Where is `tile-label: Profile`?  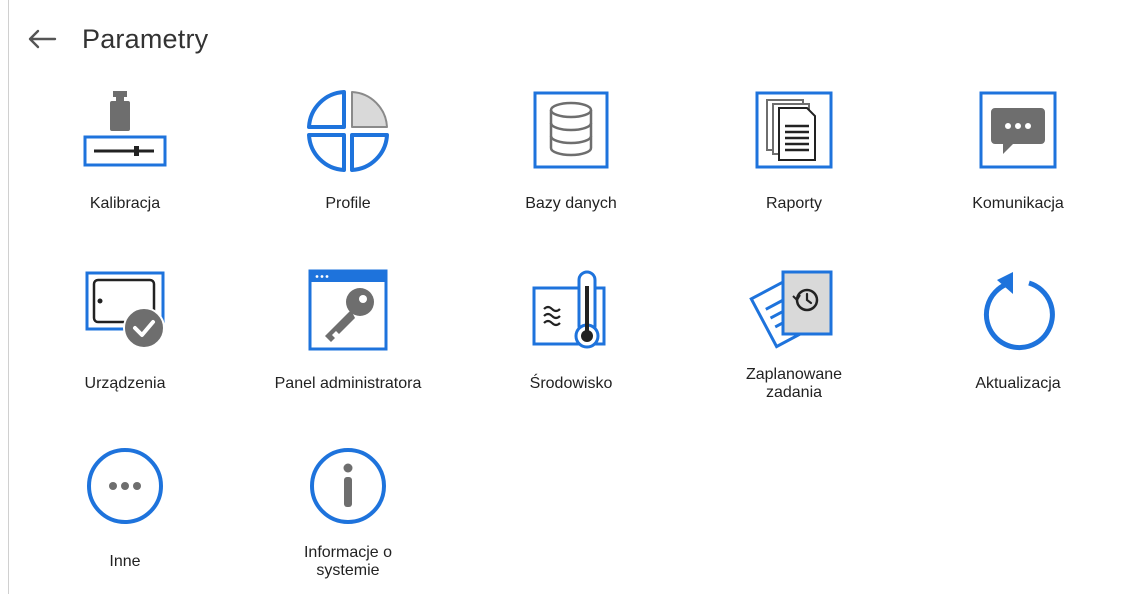
tile-label: Profile is located at coordinates (348, 203).